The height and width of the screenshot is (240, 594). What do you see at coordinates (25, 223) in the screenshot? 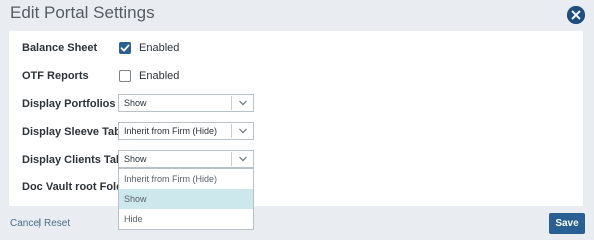
I see `cancel-link: Cancel` at bounding box center [25, 223].